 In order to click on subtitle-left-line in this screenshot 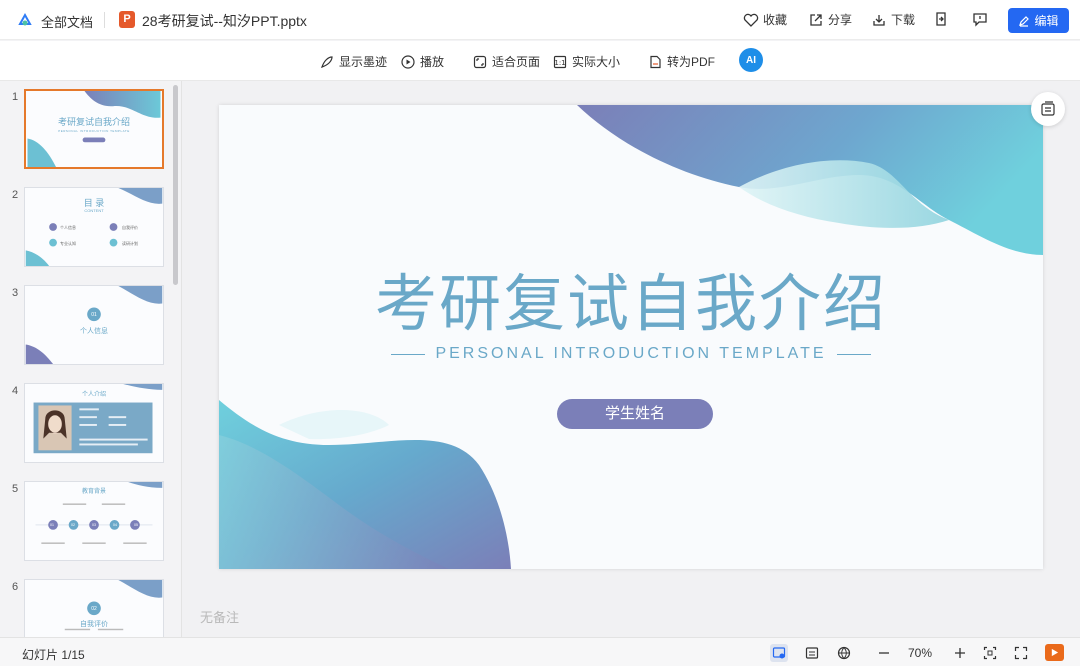, I will do `click(408, 354)`.